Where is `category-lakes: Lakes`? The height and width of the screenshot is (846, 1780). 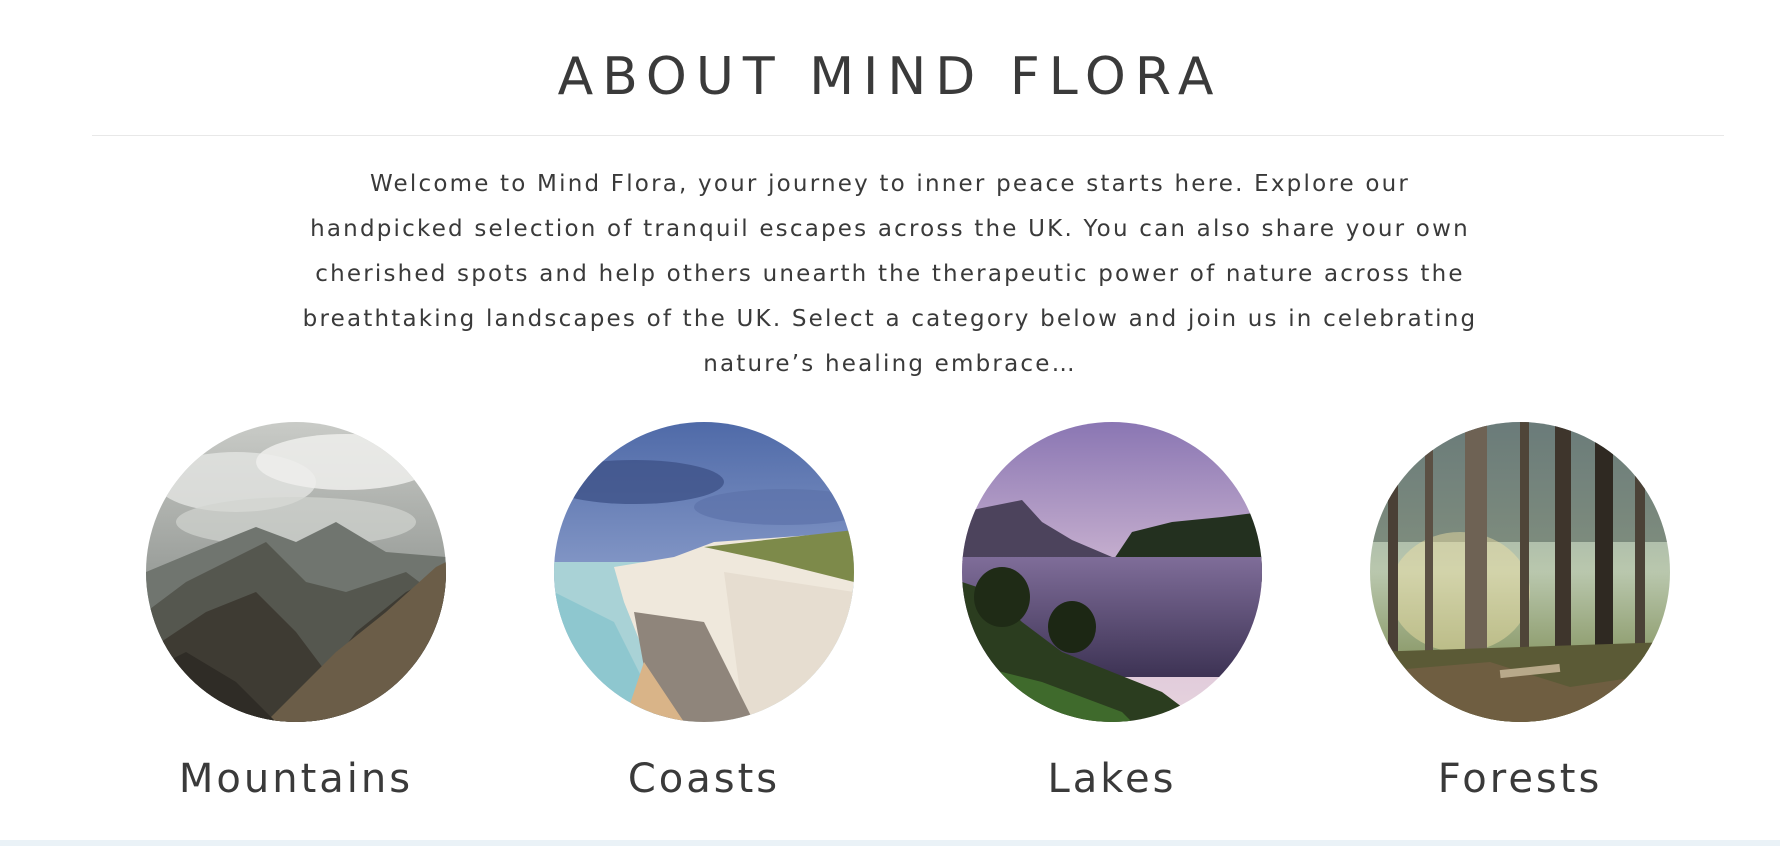
category-lakes: Lakes is located at coordinates (1112, 612).